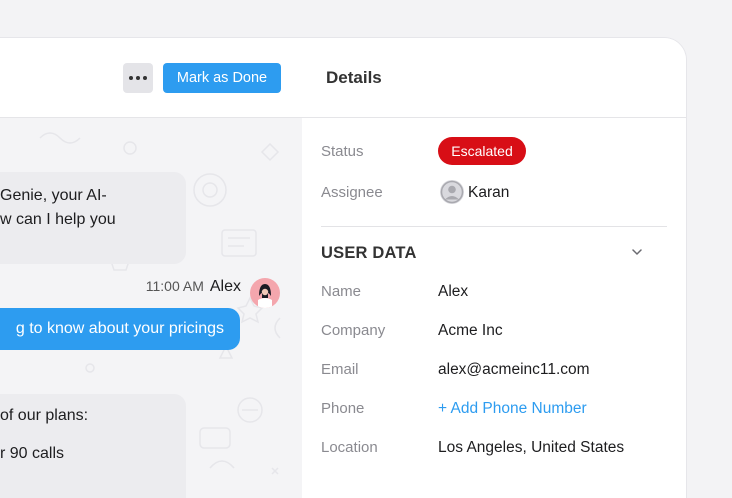  I want to click on more-horizontal-icon, so click(131, 78).